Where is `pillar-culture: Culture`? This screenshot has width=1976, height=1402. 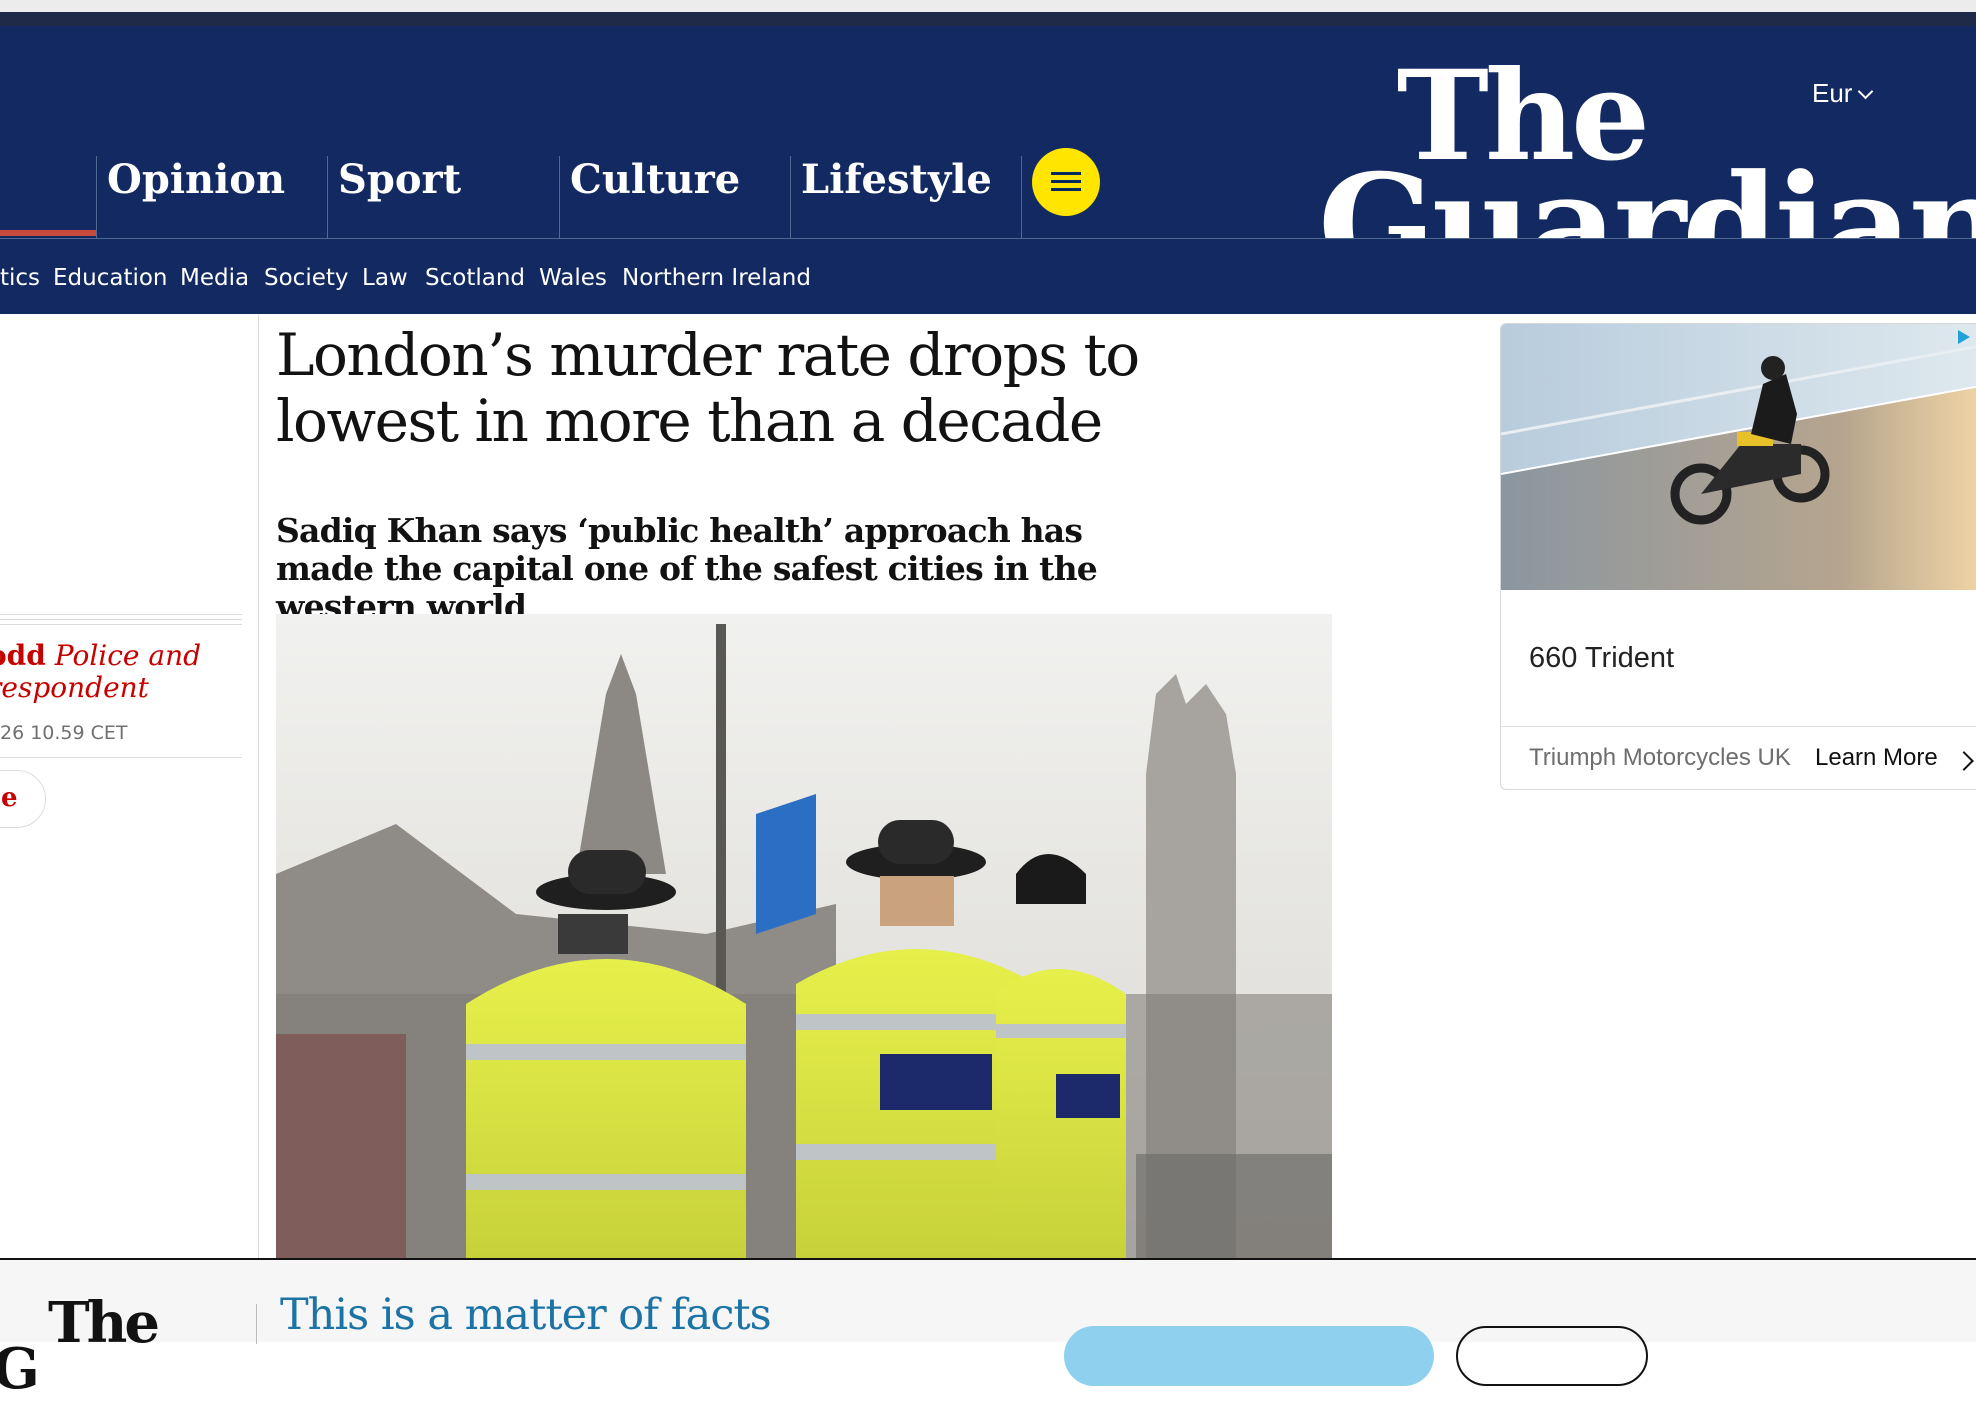 pillar-culture: Culture is located at coordinates (675, 197).